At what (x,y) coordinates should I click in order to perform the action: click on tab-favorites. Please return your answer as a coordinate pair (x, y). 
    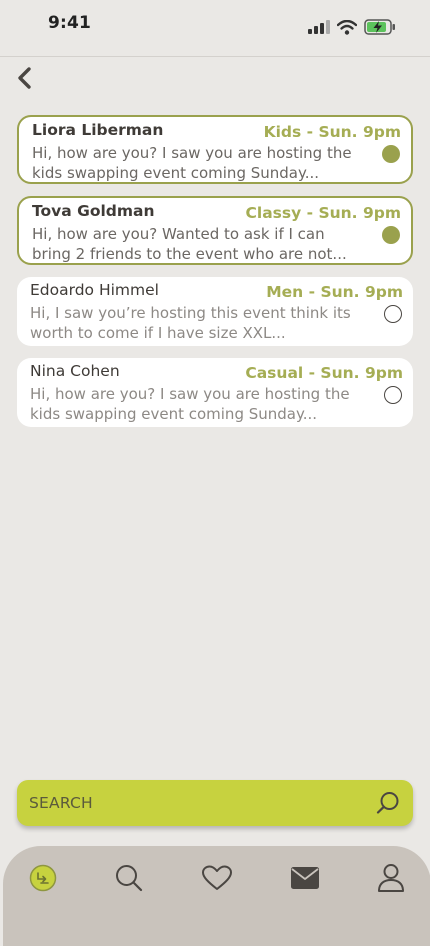
    Looking at the image, I should click on (217, 878).